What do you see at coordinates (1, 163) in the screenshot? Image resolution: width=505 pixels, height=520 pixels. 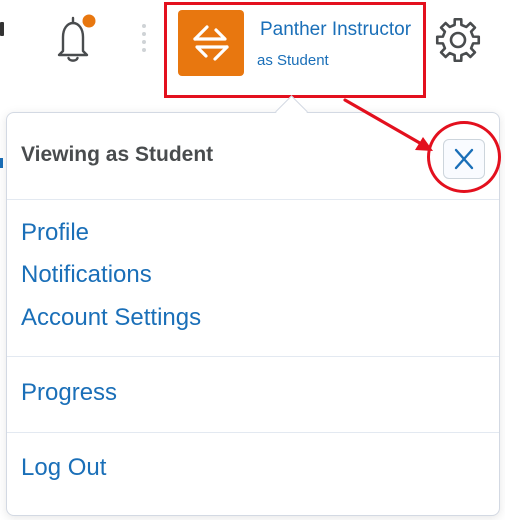 I see `cropped-link-fragment` at bounding box center [1, 163].